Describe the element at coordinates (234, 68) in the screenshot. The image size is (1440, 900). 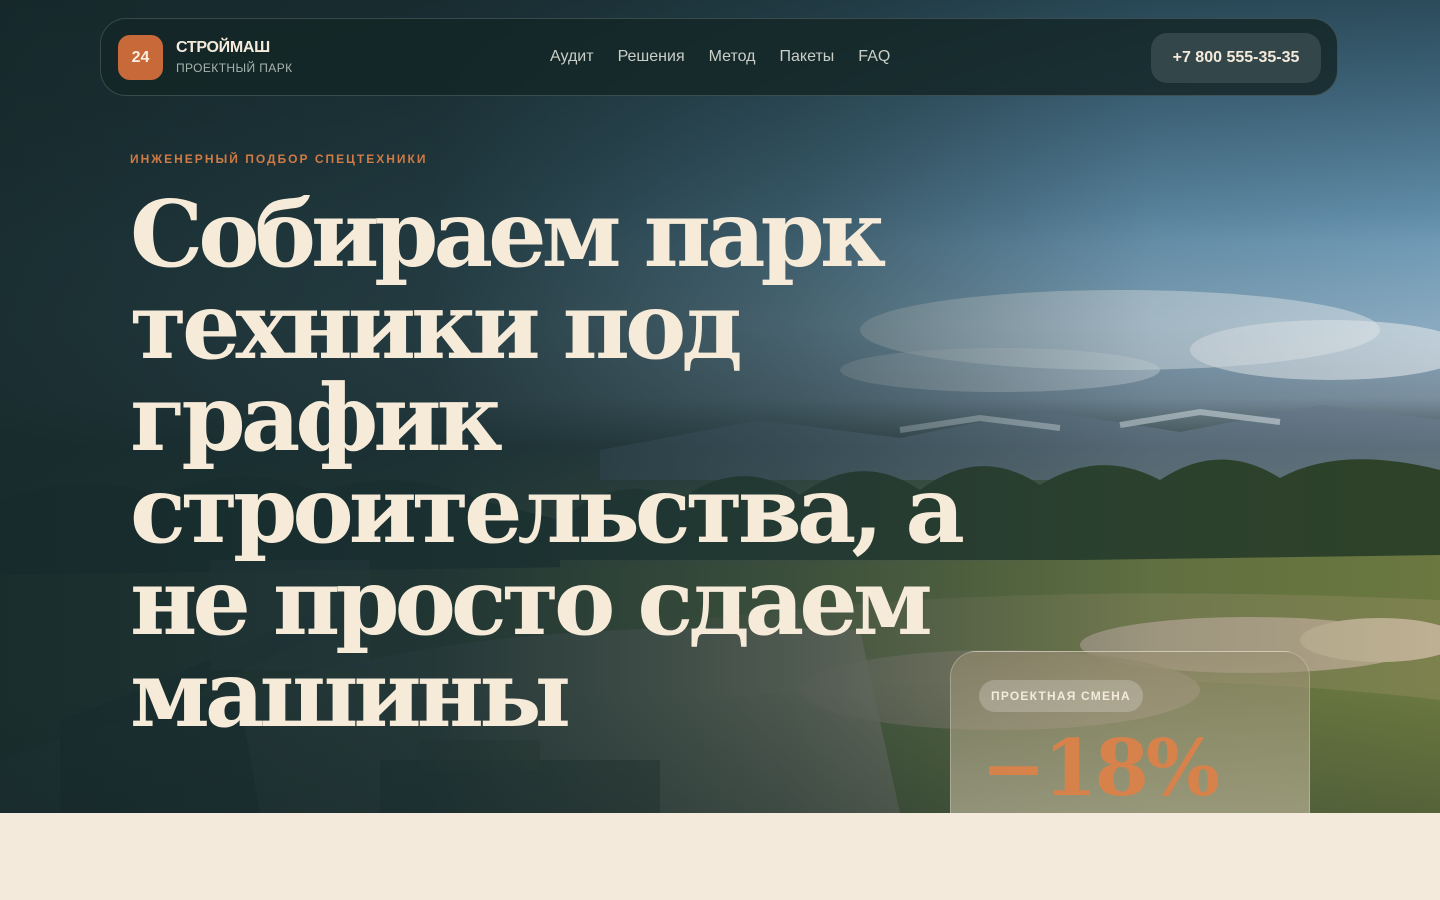
I see `brand-subtitle: ПРОЕКТНЫЙ ПАРК` at that location.